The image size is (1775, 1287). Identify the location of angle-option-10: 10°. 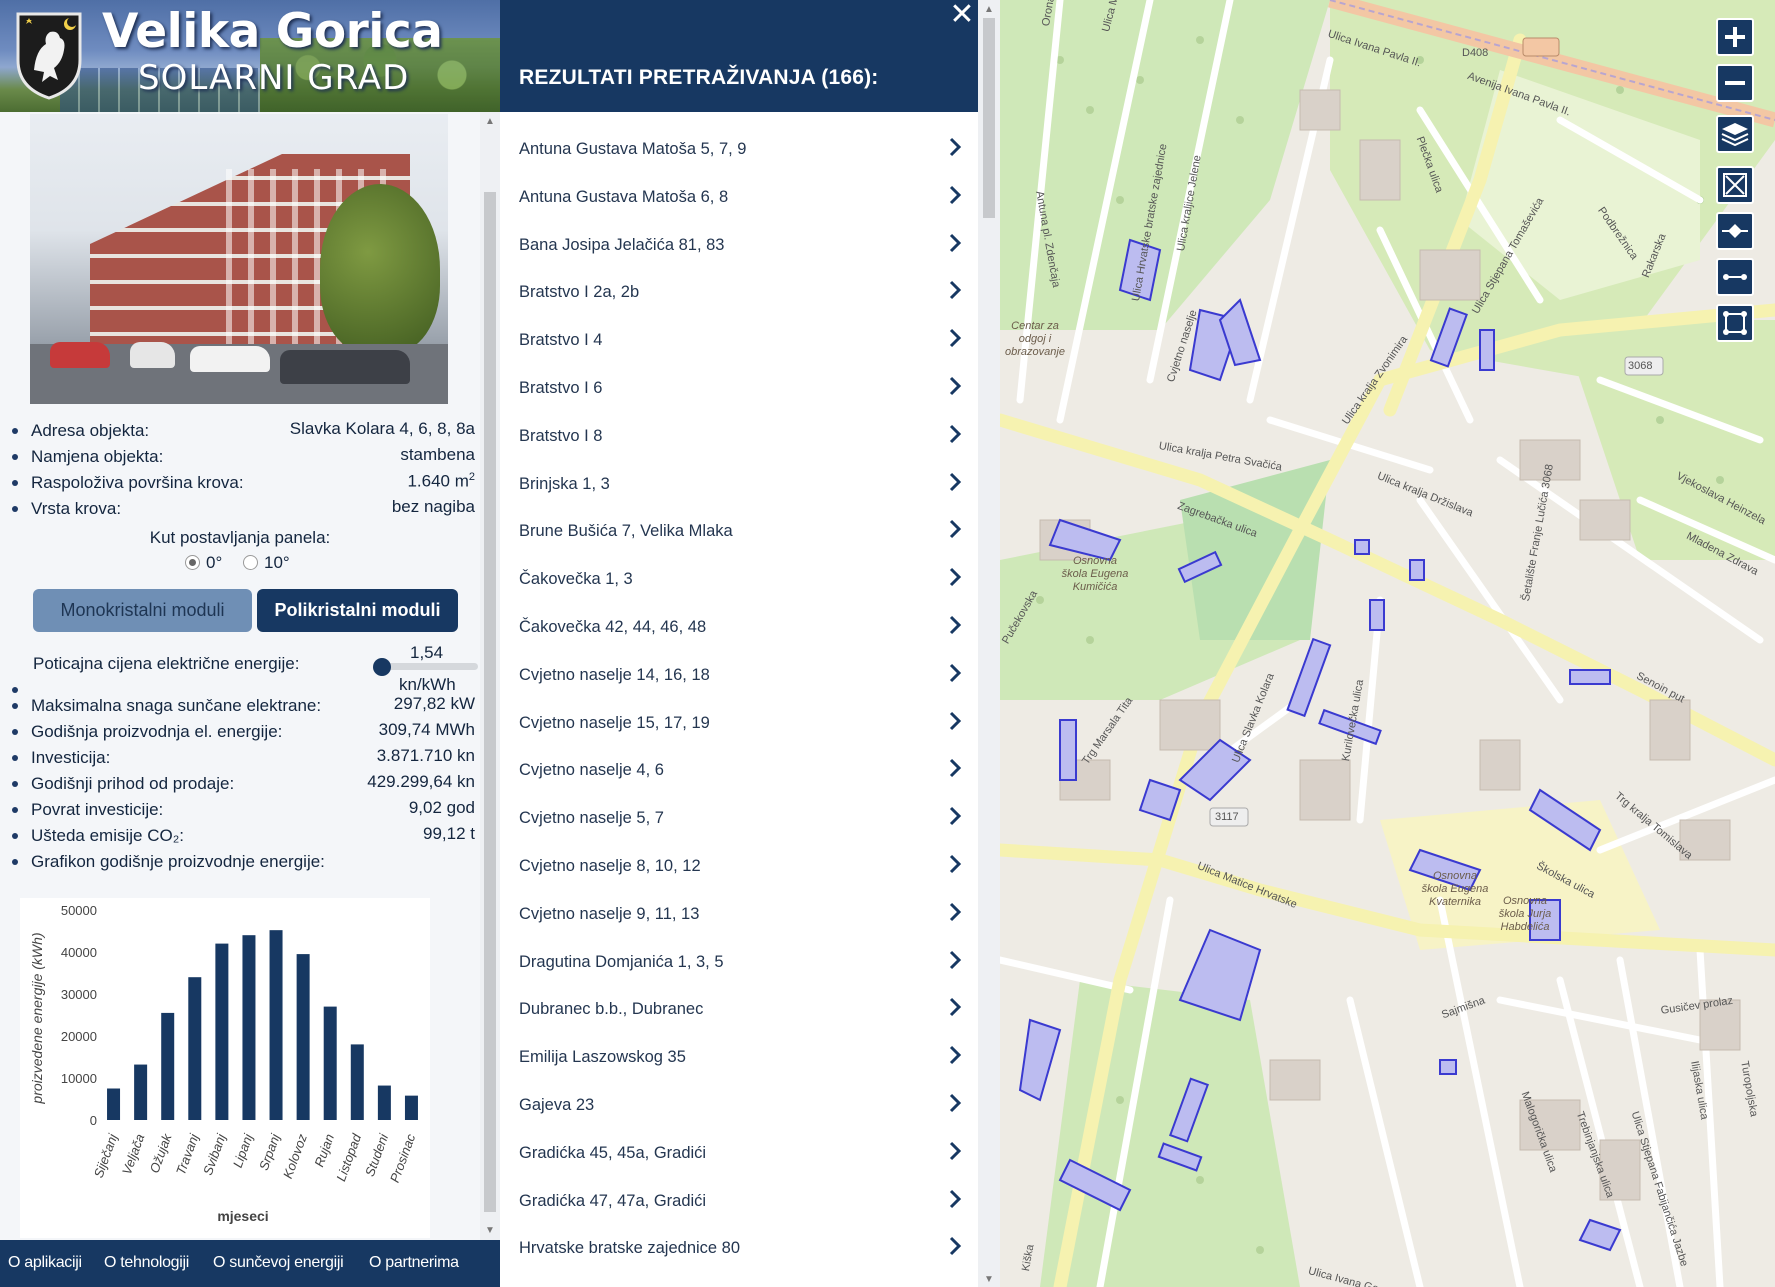
(266, 562).